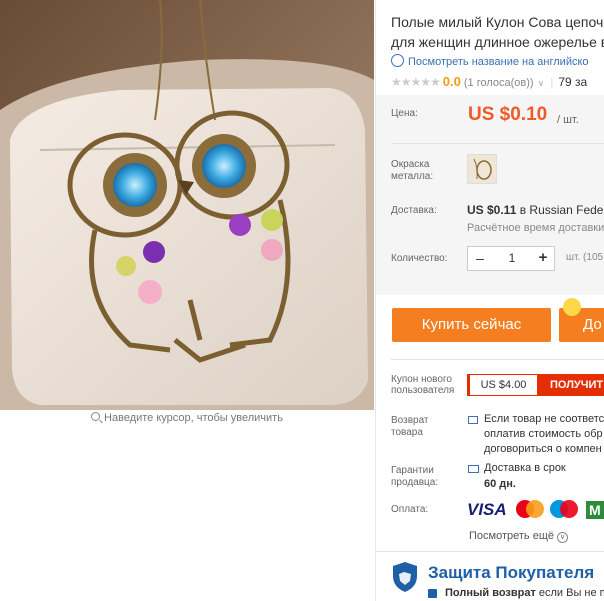 The height and width of the screenshot is (601, 604). What do you see at coordinates (500, 484) in the screenshot?
I see `guarantee-days: 60 дн.` at bounding box center [500, 484].